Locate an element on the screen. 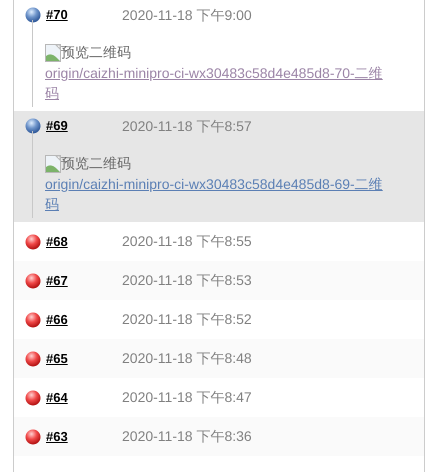 The width and height of the screenshot is (441, 472). build-time: 2020-11-18 下午8:48 is located at coordinates (187, 358).